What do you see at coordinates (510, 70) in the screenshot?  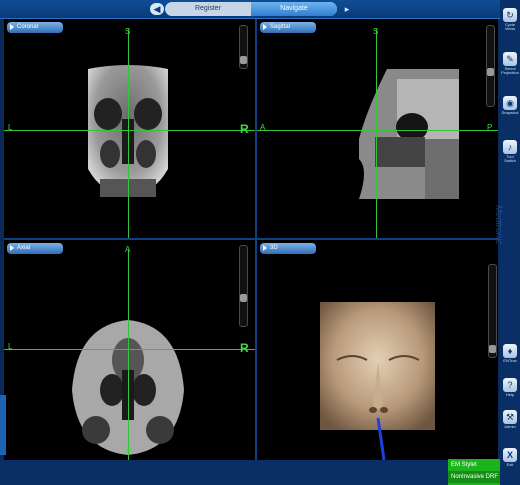 I see `select-projection-label: Select Projection` at bounding box center [510, 70].